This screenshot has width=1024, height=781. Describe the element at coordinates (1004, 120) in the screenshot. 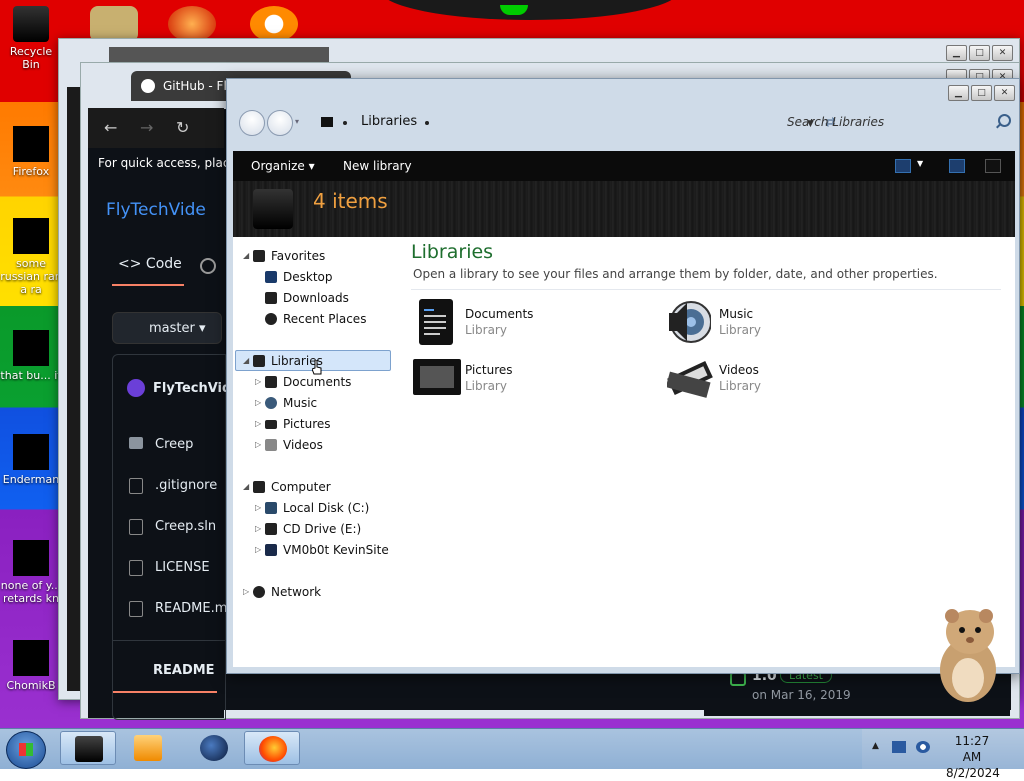

I see `search-icon` at that location.